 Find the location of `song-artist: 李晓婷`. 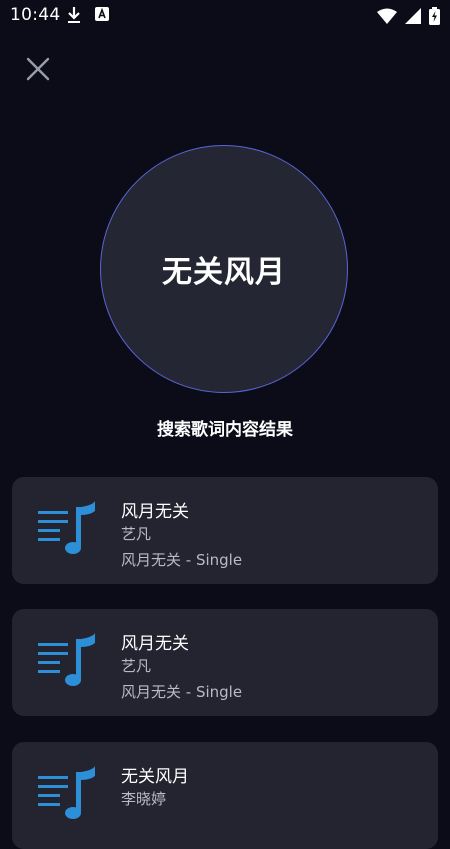

song-artist: 李晓婷 is located at coordinates (144, 799).